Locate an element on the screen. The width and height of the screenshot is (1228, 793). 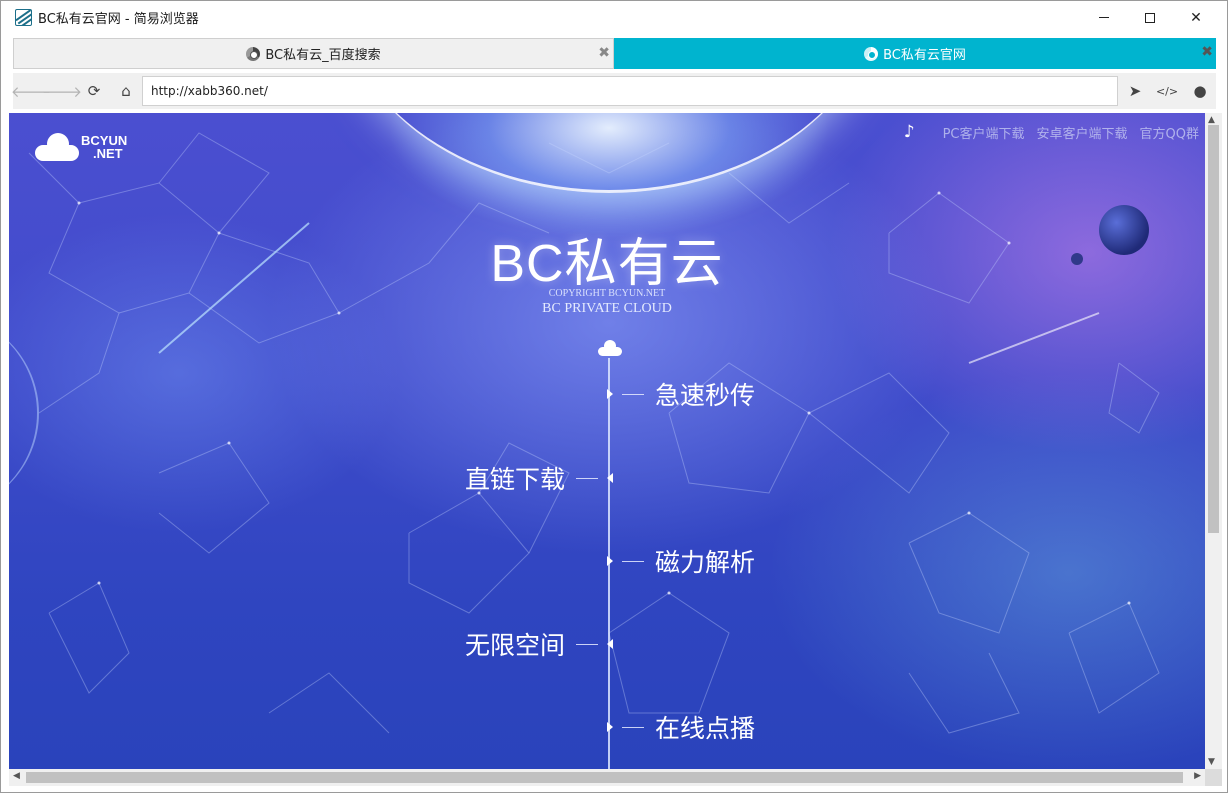
feature-label: 直链下载 is located at coordinates (514, 479).